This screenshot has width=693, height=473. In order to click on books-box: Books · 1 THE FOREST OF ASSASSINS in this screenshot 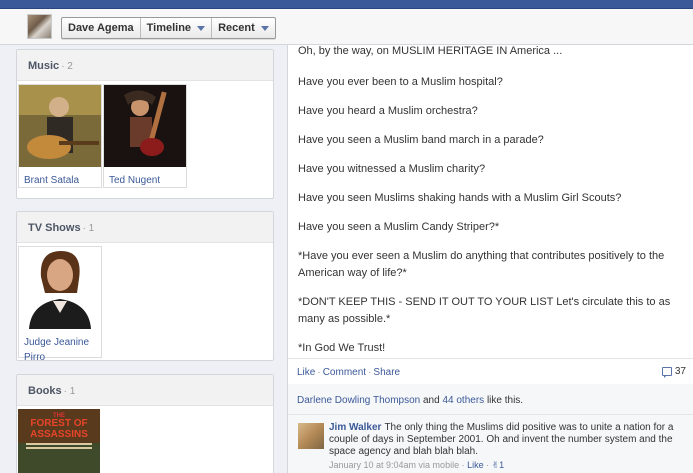, I will do `click(145, 423)`.